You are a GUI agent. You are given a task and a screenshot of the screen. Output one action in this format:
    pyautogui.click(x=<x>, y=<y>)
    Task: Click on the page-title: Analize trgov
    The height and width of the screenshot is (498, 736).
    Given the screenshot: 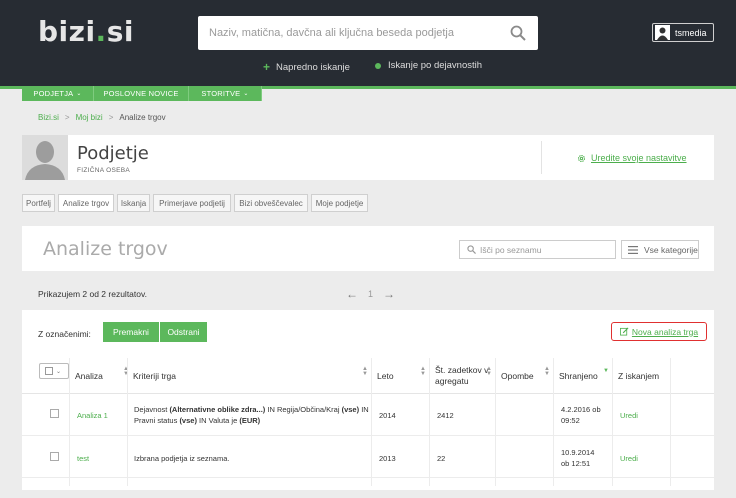 What is the action you would take?
    pyautogui.click(x=105, y=249)
    